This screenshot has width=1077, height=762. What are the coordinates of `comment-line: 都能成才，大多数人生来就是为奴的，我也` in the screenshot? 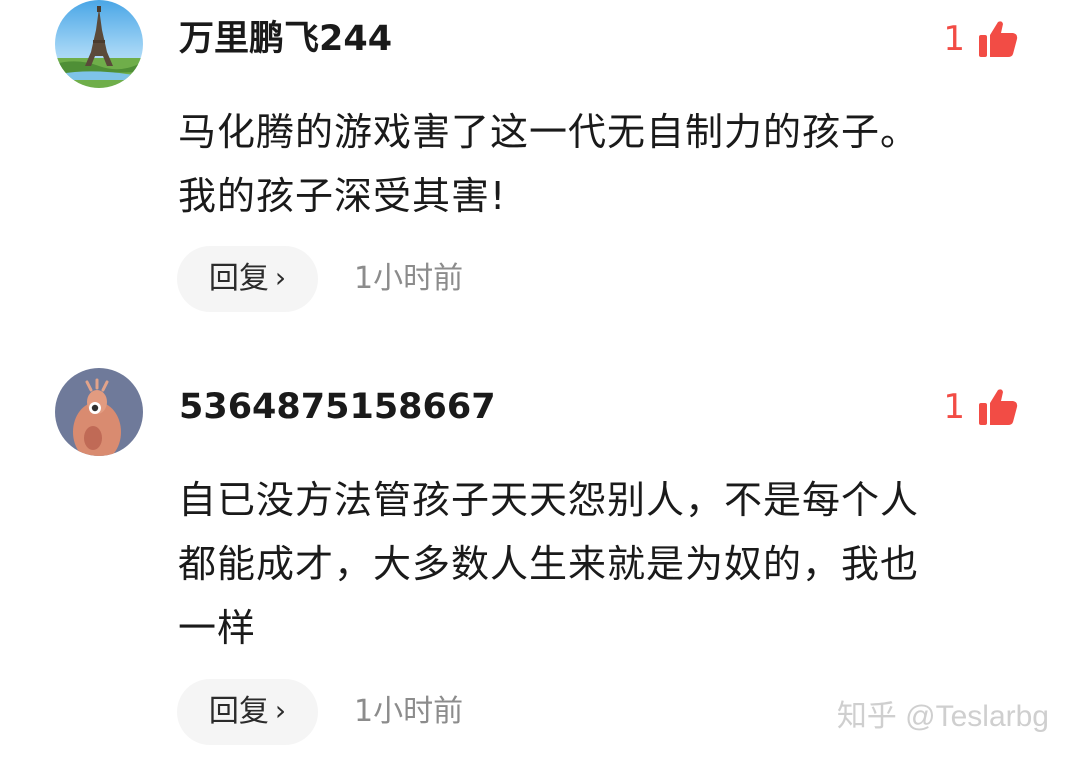 It's located at (549, 564).